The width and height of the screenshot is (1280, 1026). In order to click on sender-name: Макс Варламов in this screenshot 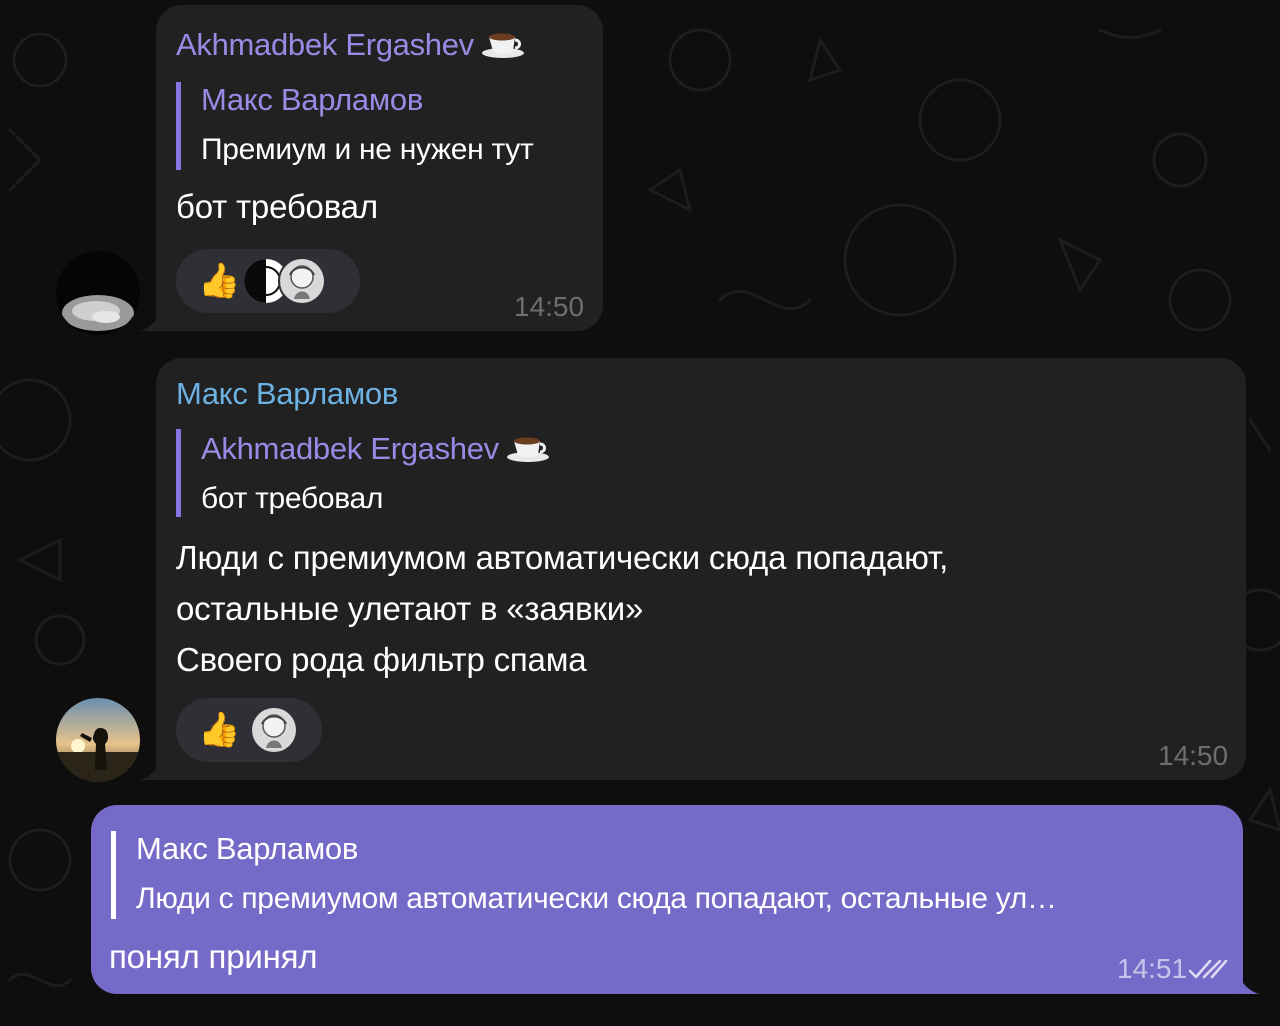, I will do `click(287, 394)`.